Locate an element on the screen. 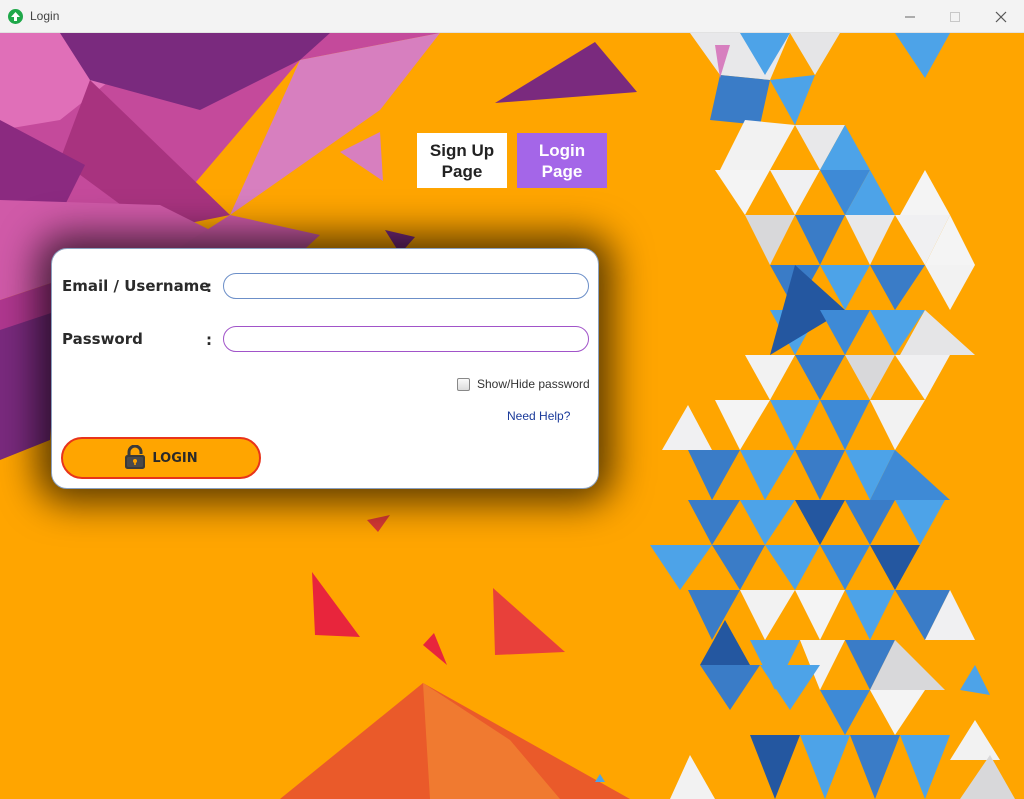 The width and height of the screenshot is (1024, 799). email-colon: : is located at coordinates (209, 287).